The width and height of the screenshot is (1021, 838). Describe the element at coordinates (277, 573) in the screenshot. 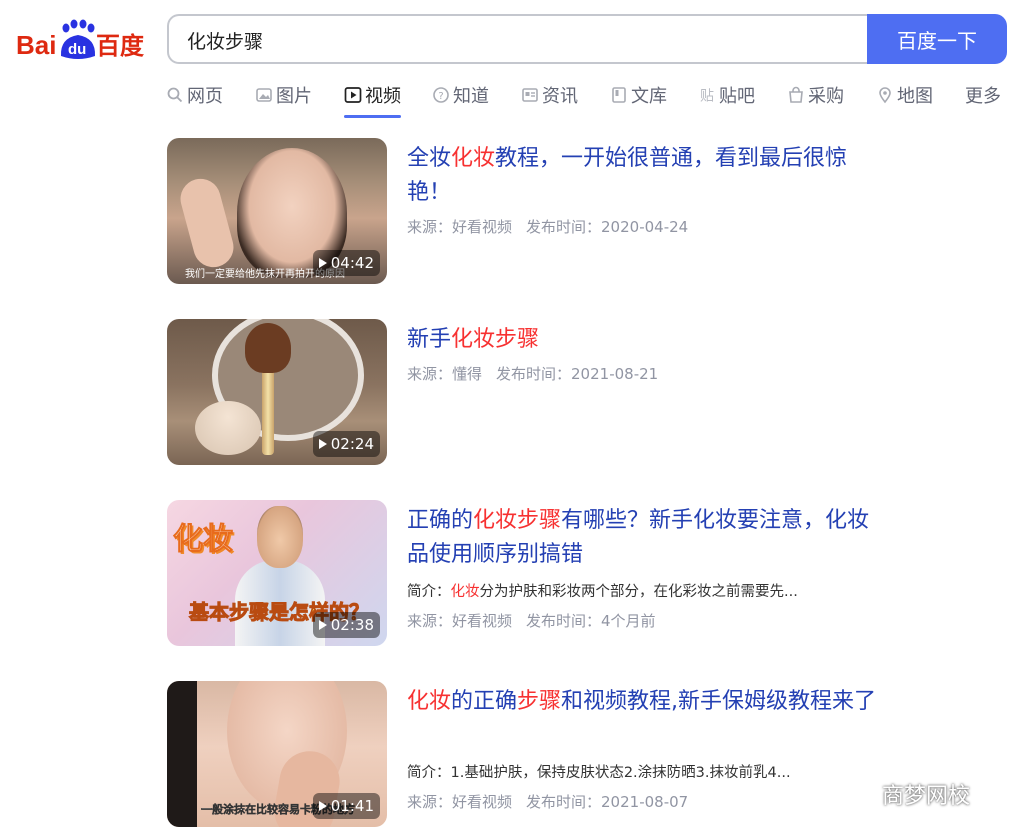

I see `video-thumbnail: 化妆 基本步骤是怎样的？ 02:38` at that location.